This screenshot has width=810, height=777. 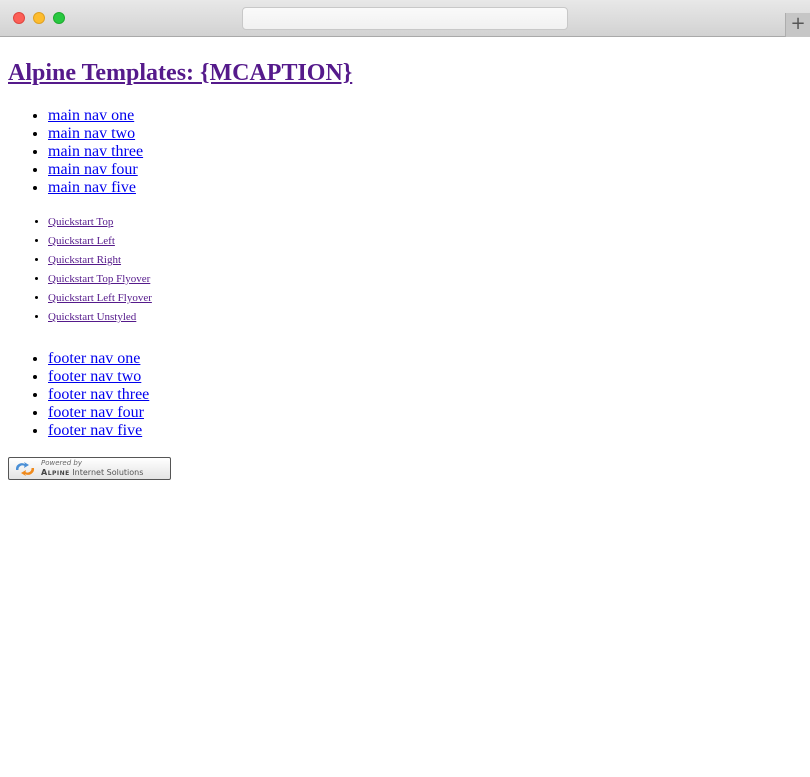 I want to click on main-nav-link-two: main nav two, so click(x=91, y=133).